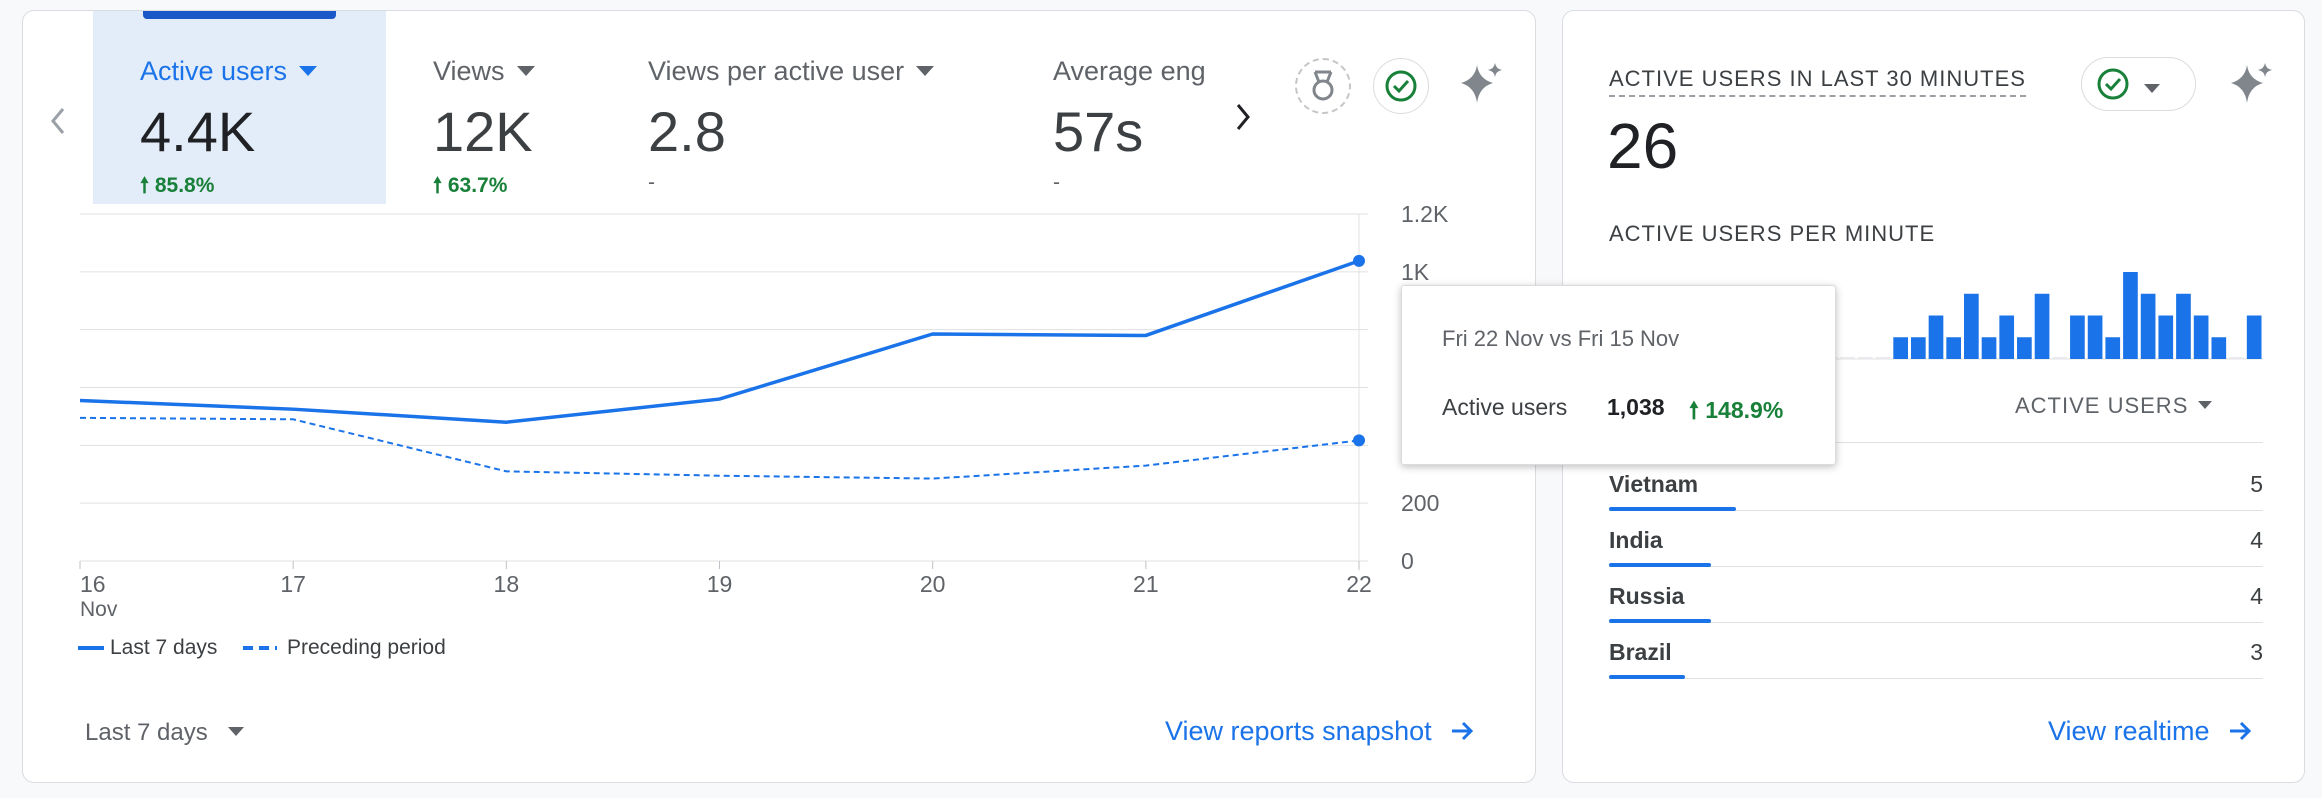 The height and width of the screenshot is (798, 2322). What do you see at coordinates (1415, 272) in the screenshot?
I see `y-tick-label: 1K` at bounding box center [1415, 272].